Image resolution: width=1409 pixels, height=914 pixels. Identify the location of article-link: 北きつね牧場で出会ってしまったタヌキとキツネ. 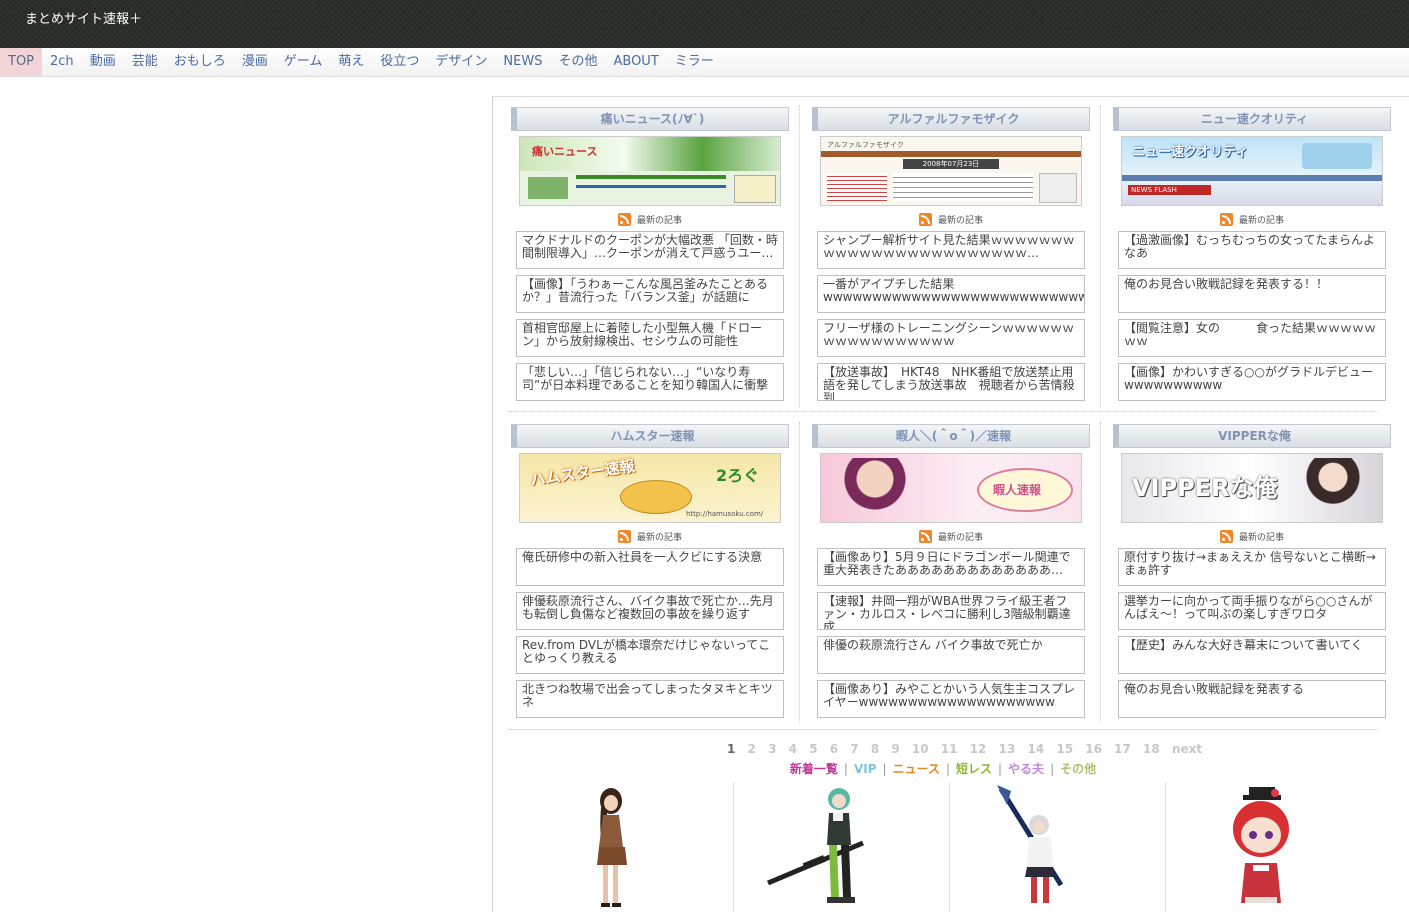
(650, 699).